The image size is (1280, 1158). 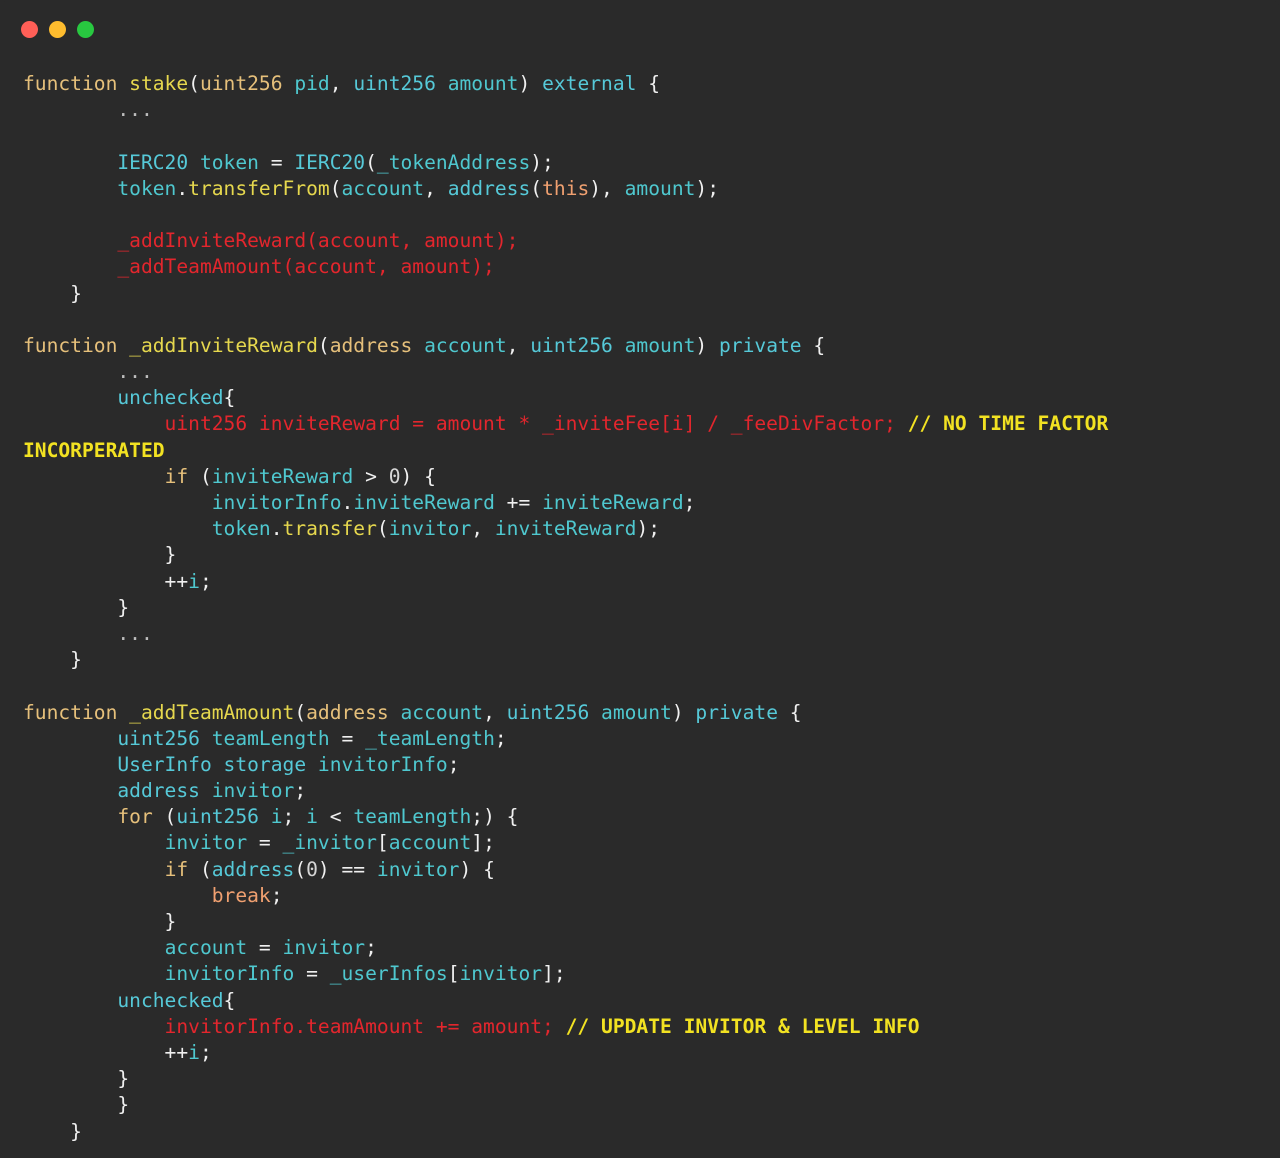 I want to click on code-token: <, so click(x=335, y=817).